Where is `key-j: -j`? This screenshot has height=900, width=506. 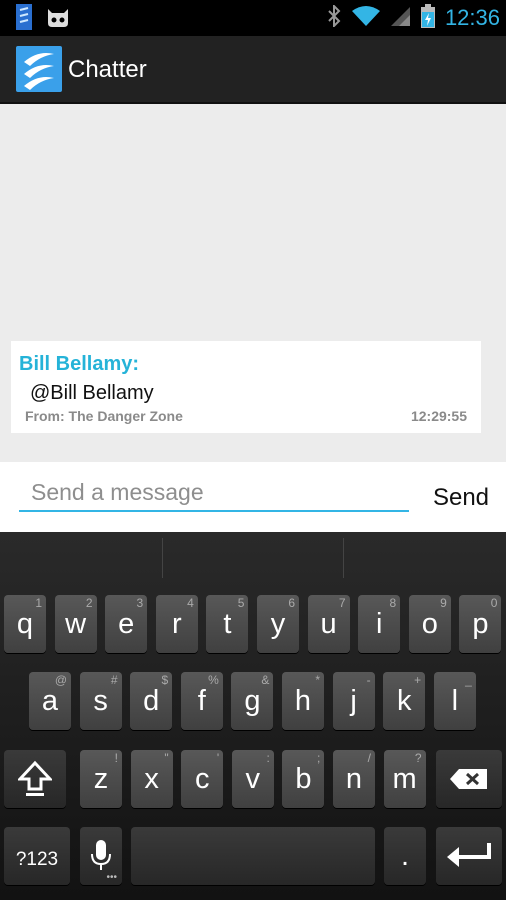 key-j: -j is located at coordinates (353, 701).